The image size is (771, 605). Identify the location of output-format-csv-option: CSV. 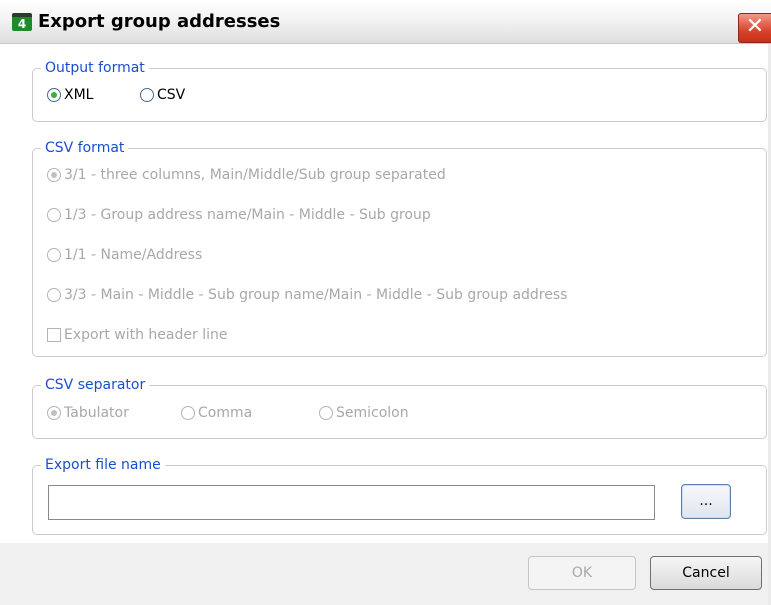
(162, 95).